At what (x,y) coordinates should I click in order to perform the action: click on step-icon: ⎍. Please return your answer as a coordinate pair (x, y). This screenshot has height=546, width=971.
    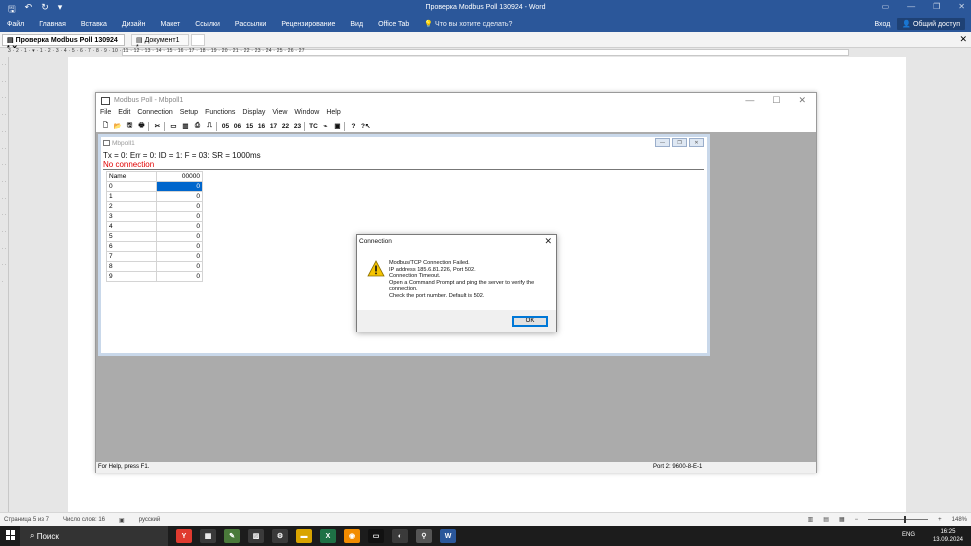
    Looking at the image, I should click on (209, 126).